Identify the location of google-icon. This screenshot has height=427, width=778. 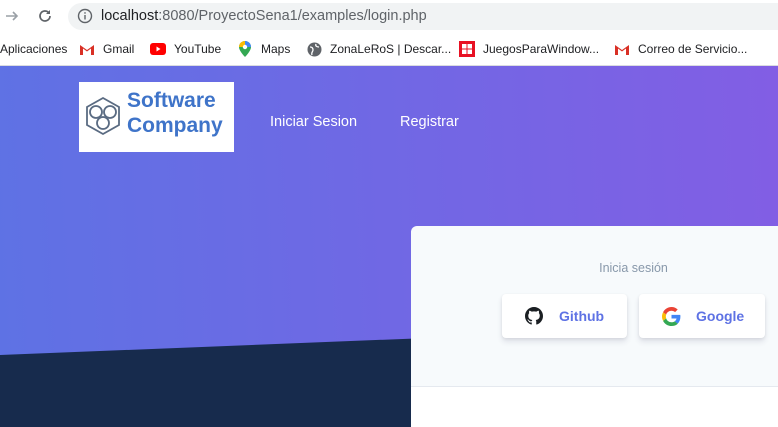
(671, 316).